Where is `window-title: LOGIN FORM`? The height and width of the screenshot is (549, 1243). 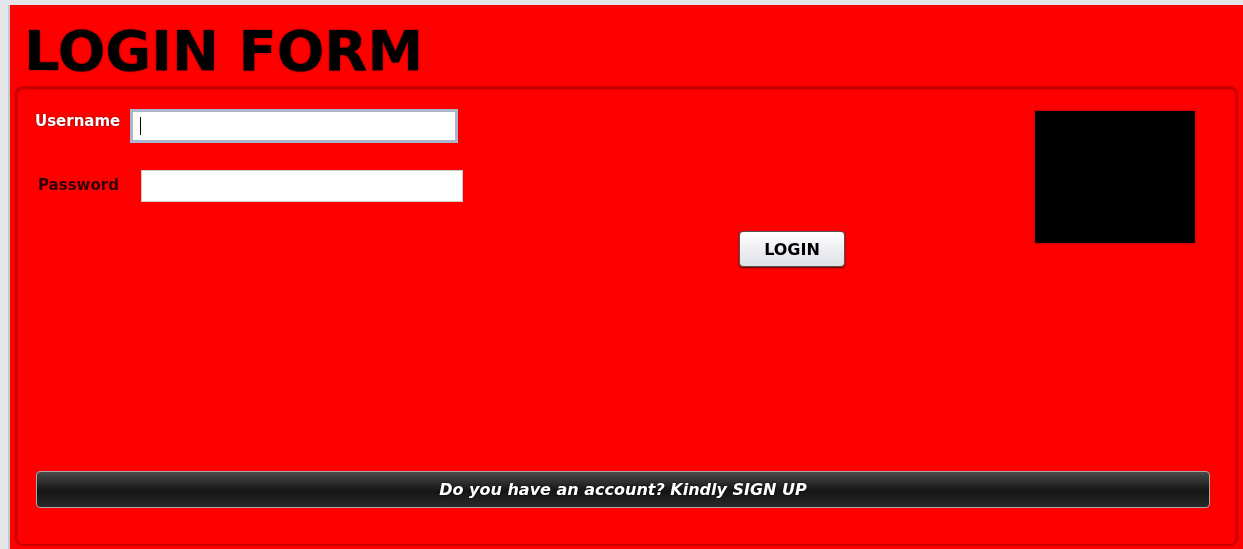
window-title: LOGIN FORM is located at coordinates (224, 51).